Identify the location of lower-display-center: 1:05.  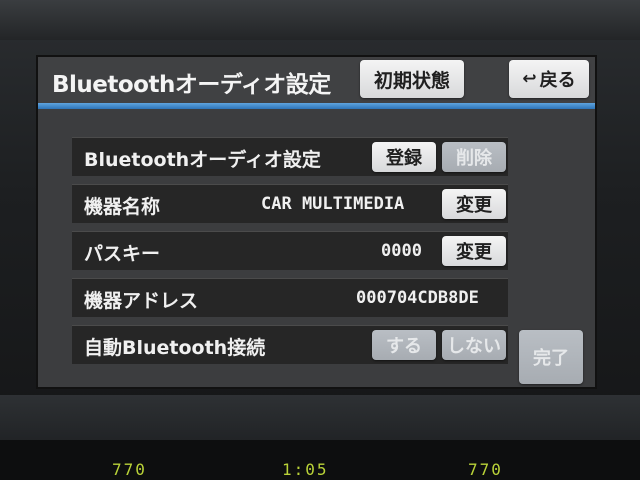
(305, 469).